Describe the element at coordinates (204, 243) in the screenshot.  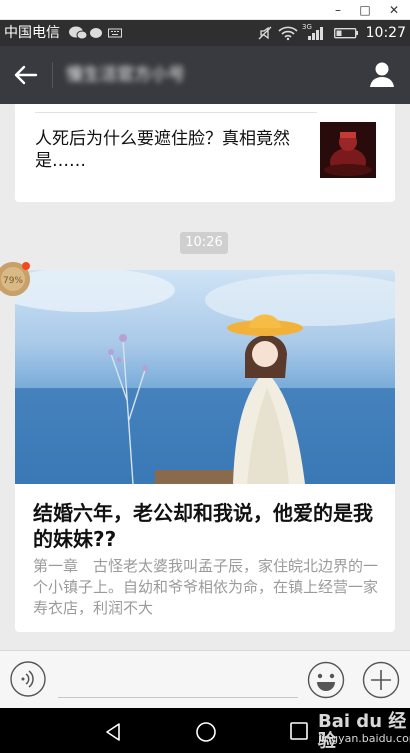
I see `message-timestamp: 10:26` at that location.